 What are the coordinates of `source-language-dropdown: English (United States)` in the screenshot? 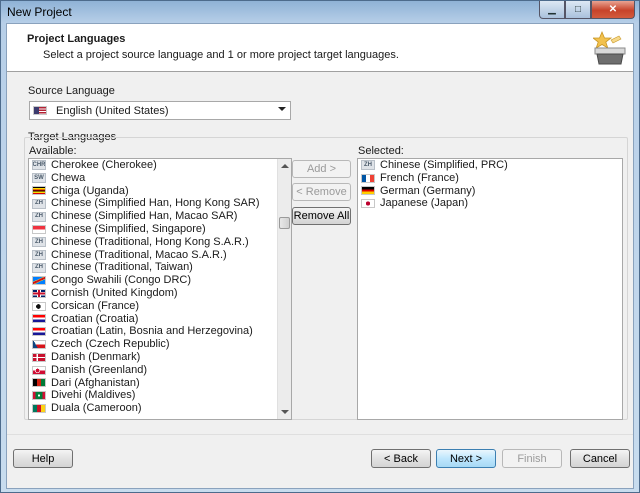 It's located at (160, 110).